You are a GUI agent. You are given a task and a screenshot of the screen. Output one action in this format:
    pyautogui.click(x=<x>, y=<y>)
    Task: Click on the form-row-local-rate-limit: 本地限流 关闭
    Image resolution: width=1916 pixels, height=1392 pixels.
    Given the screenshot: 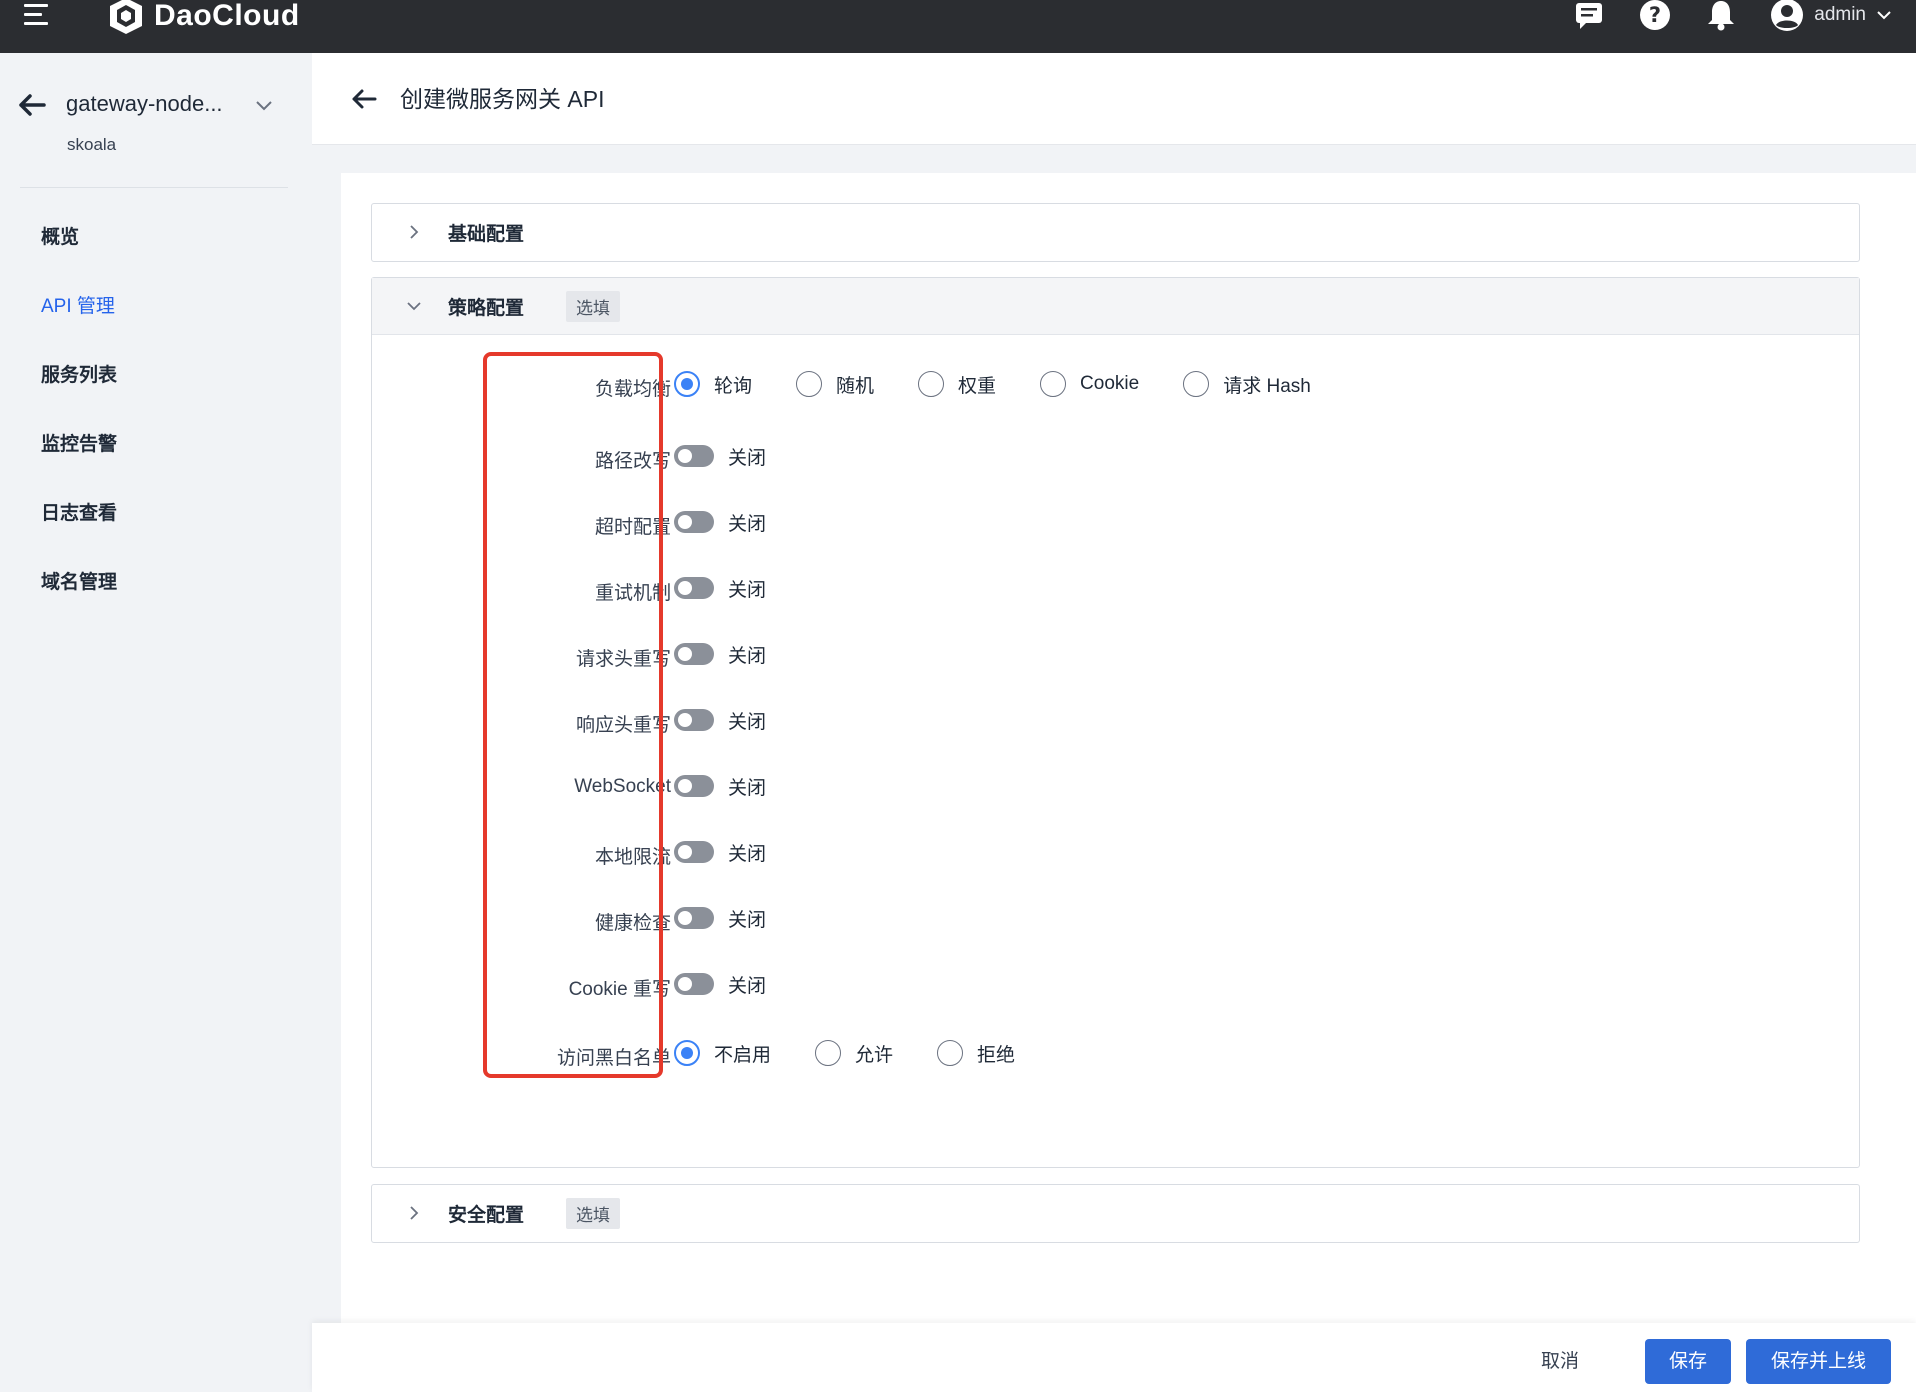 What is the action you would take?
    pyautogui.click(x=1116, y=852)
    